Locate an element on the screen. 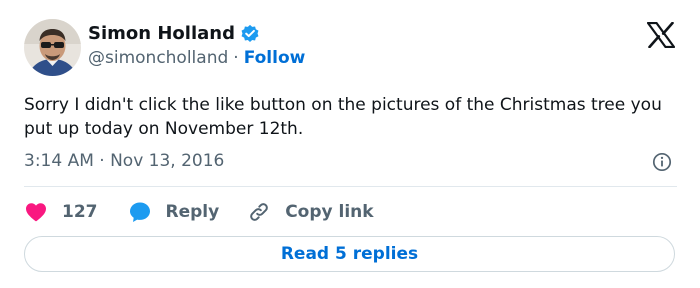 This screenshot has width=700, height=288. author-display-name: Simon Holland is located at coordinates (161, 34).